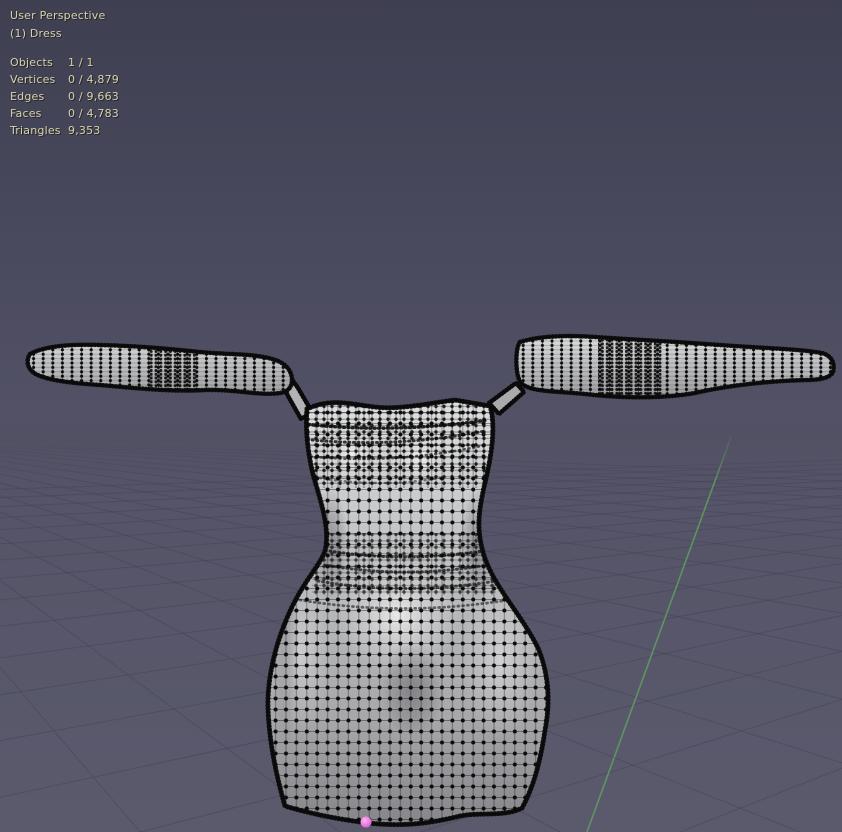 Image resolution: width=842 pixels, height=832 pixels. Describe the element at coordinates (366, 822) in the screenshot. I see `object-origin-marker` at that location.